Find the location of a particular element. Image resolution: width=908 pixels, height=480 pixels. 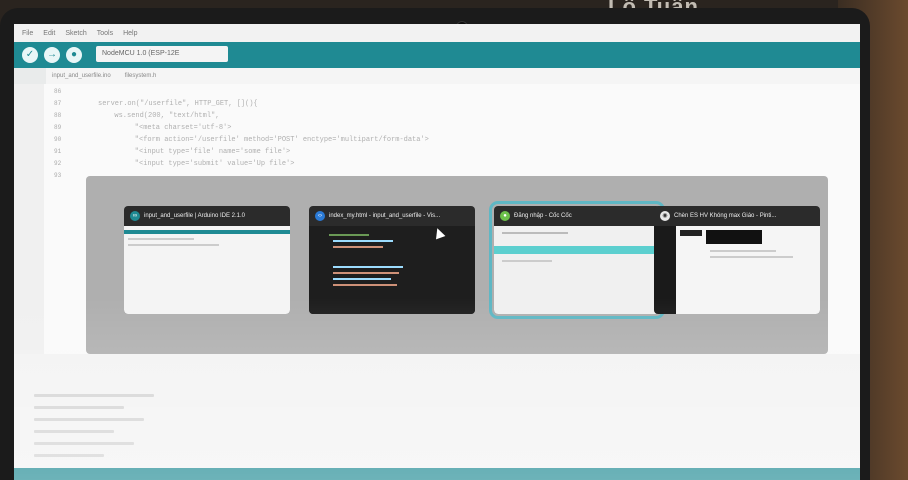

upload-icon: → is located at coordinates (52, 55).